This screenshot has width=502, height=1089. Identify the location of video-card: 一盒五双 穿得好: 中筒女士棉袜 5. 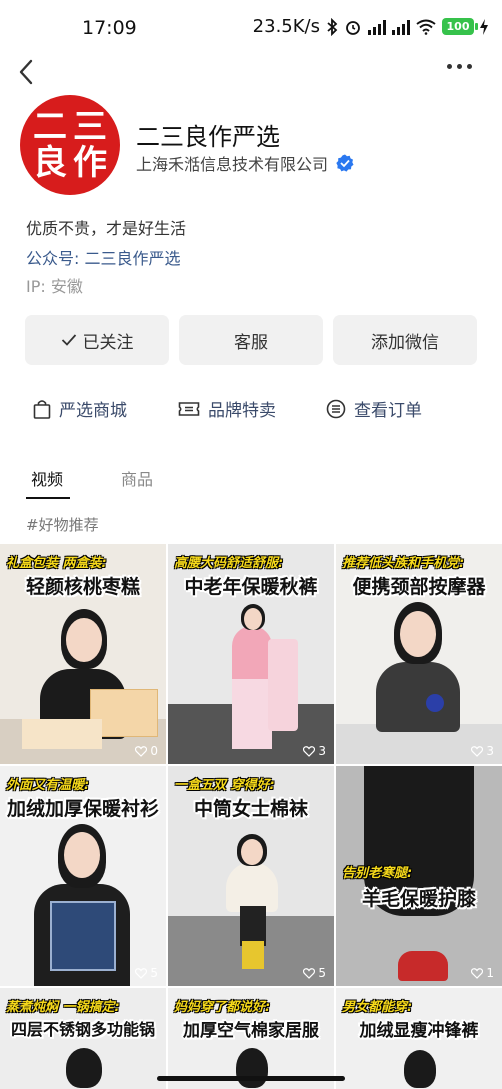
(251, 876).